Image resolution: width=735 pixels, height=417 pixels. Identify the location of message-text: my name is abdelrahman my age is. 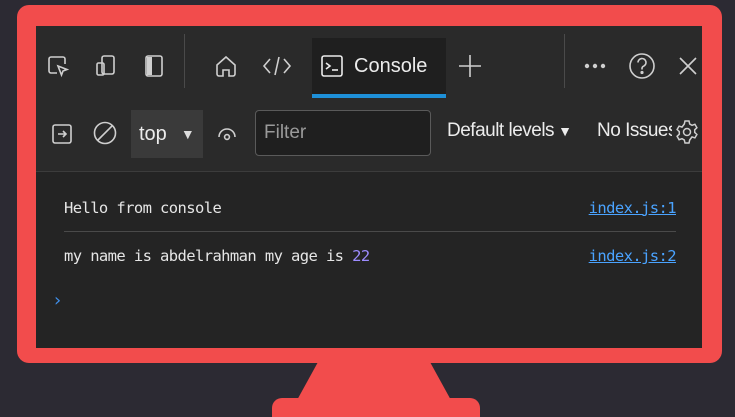
(208, 256).